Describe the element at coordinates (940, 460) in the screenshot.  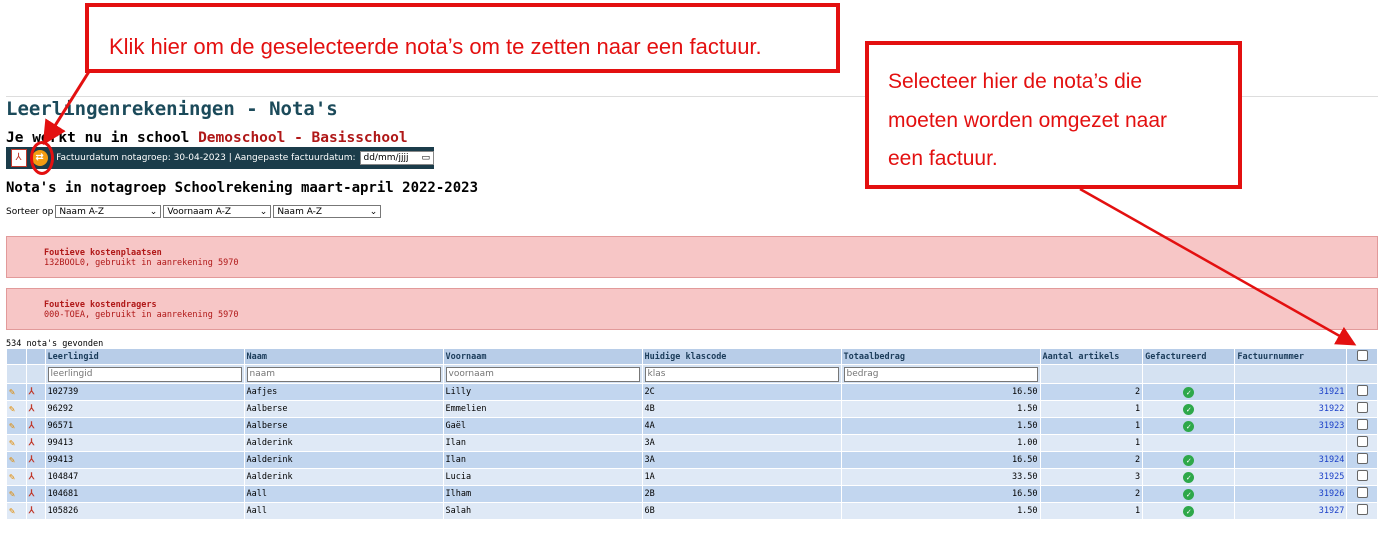
I see `cell-bedrag: 16.50` at that location.